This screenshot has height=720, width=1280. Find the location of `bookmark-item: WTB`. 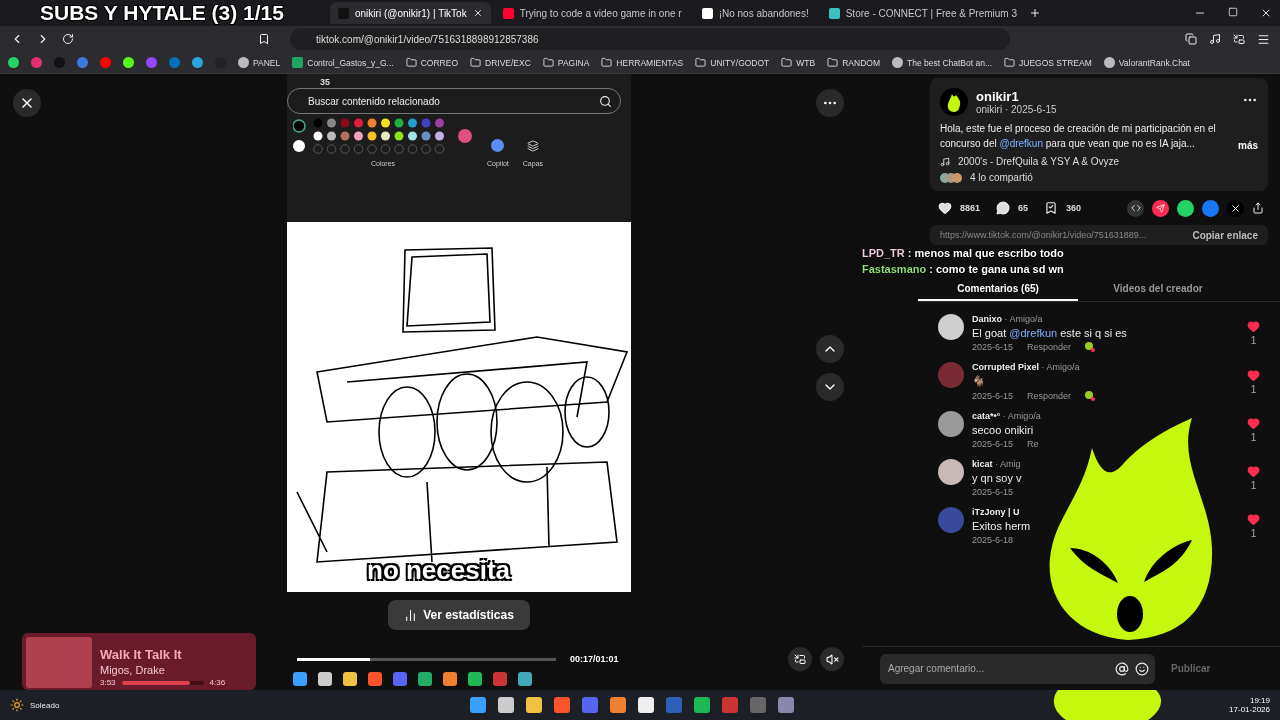

bookmark-item: WTB is located at coordinates (798, 62).